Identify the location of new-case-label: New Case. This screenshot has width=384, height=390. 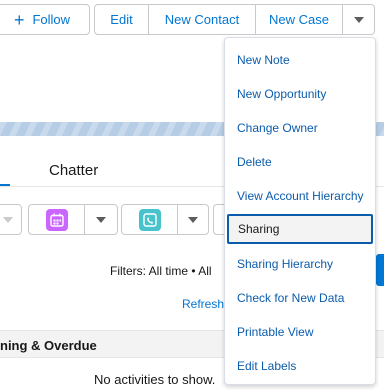
(299, 19).